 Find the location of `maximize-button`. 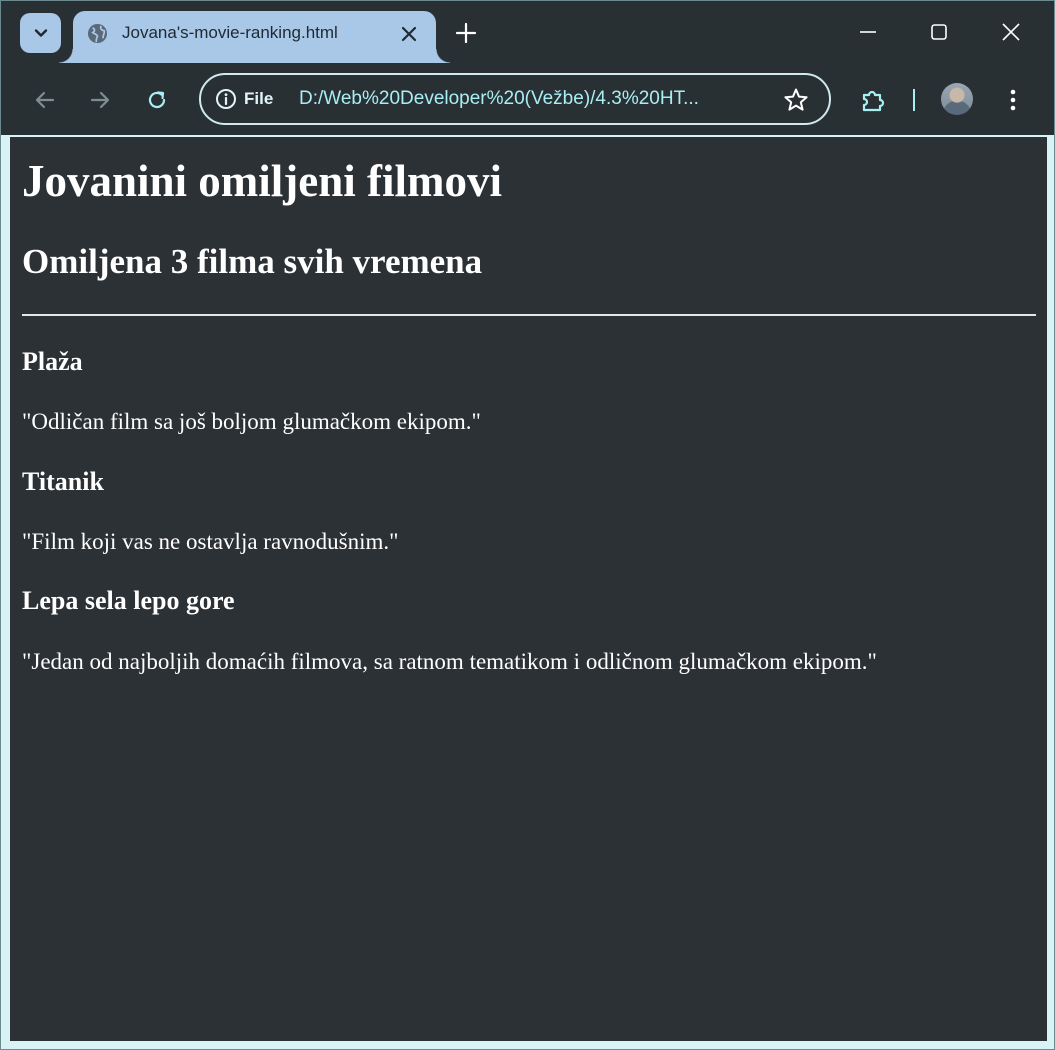

maximize-button is located at coordinates (939, 32).